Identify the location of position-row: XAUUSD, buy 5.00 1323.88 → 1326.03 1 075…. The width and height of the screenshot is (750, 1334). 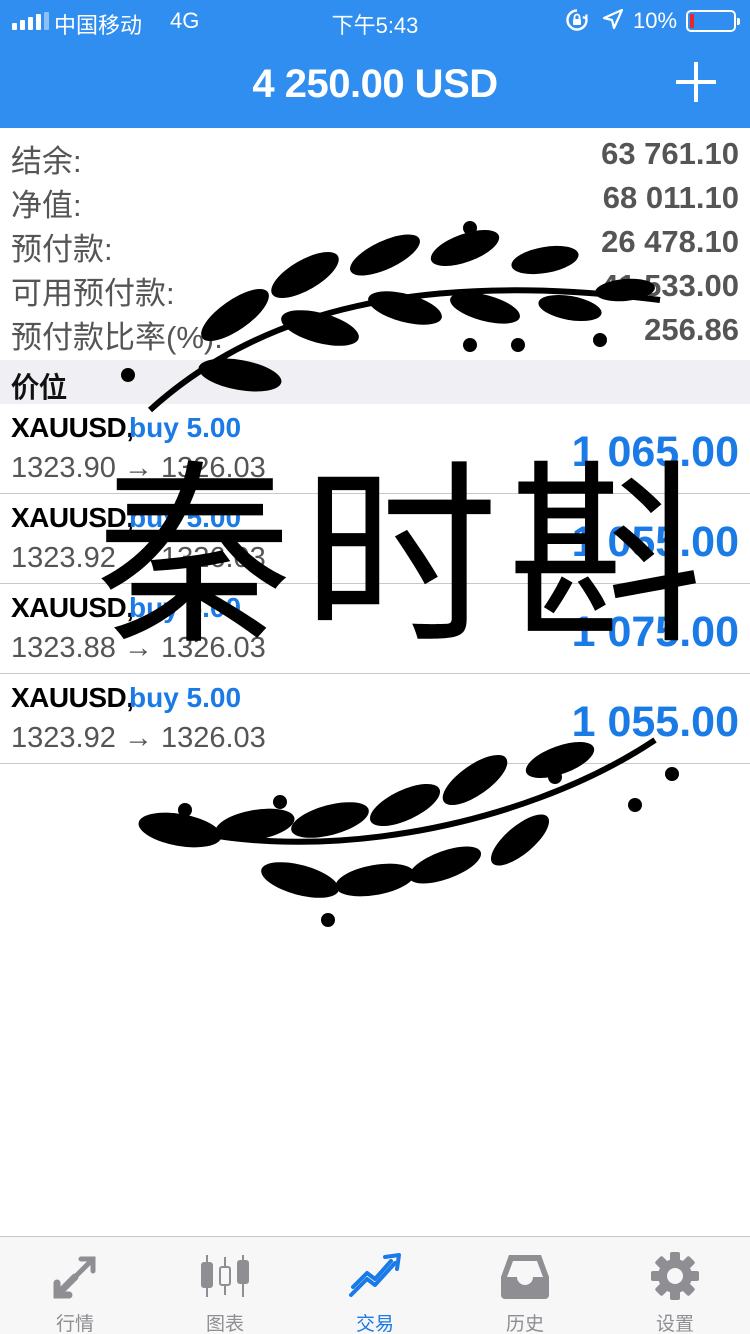
(375, 629).